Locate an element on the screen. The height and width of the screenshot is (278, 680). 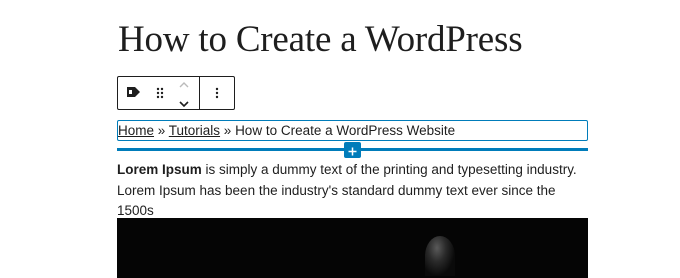
breadcrumbs-tag-icon is located at coordinates (134, 93).